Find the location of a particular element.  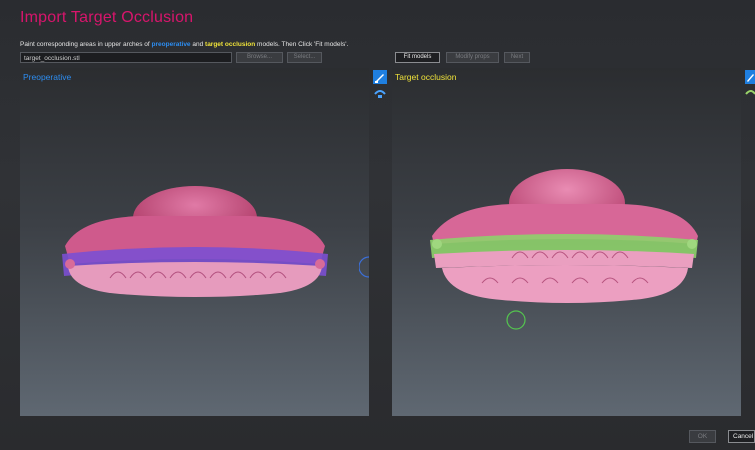

fit-models-button: Fit models is located at coordinates (417, 57).